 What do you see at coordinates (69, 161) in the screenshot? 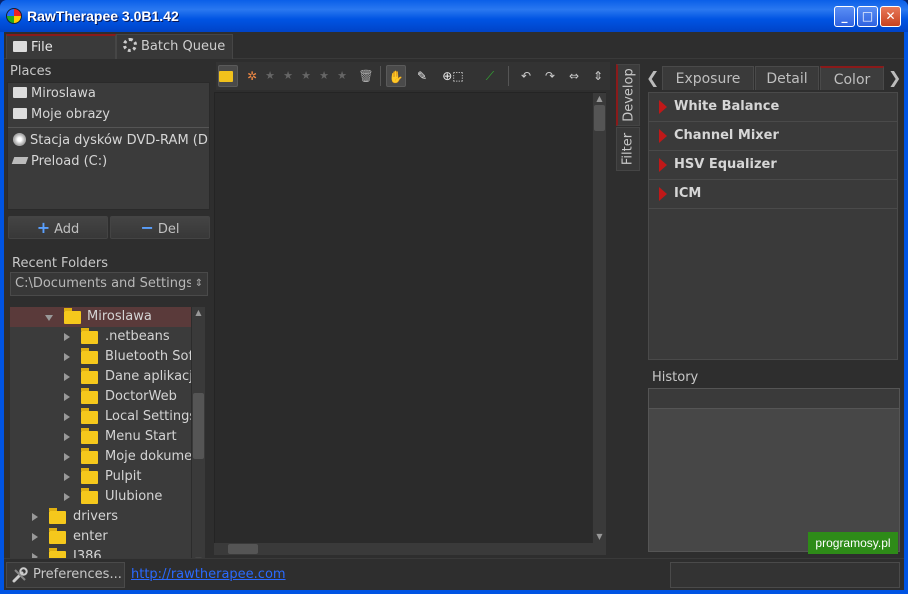
I see `place-label: Preload (C:)` at bounding box center [69, 161].